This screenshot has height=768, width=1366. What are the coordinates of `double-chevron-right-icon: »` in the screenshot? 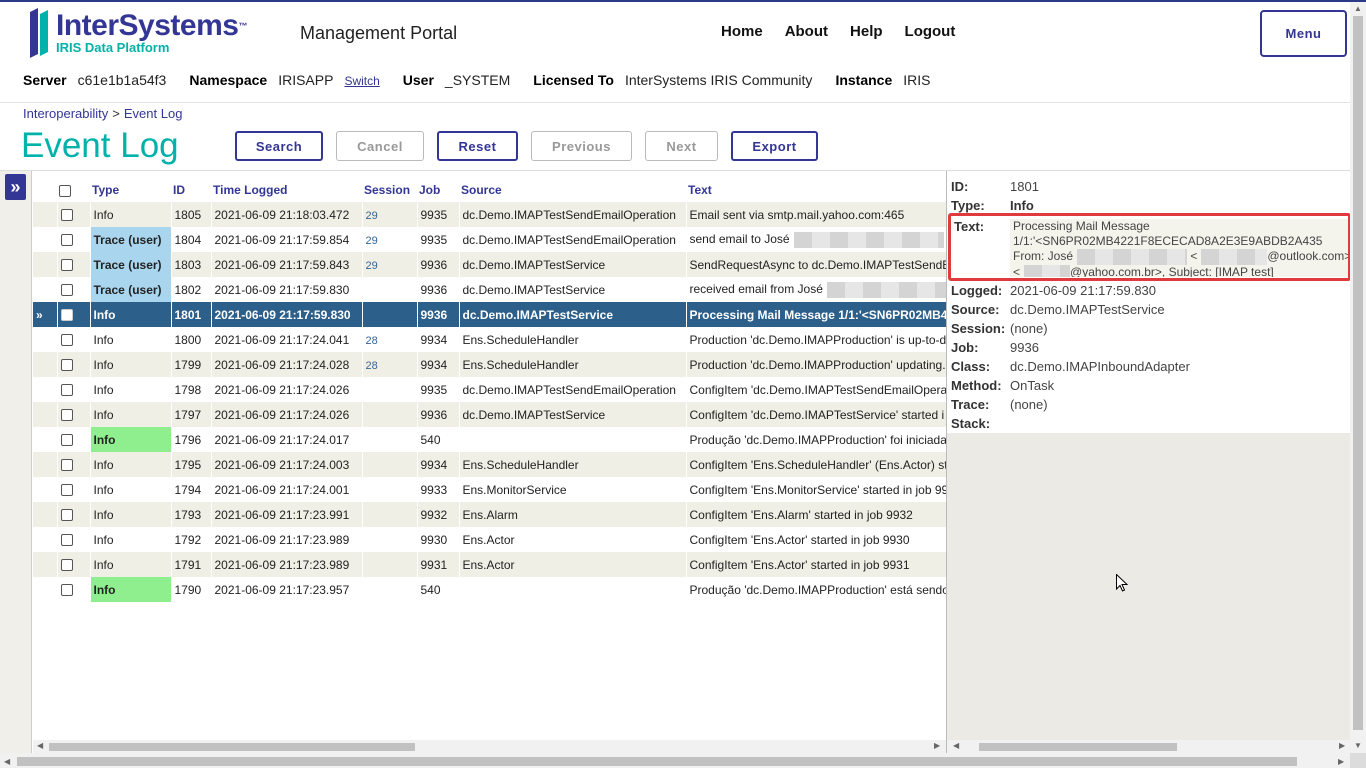 It's located at (15, 187).